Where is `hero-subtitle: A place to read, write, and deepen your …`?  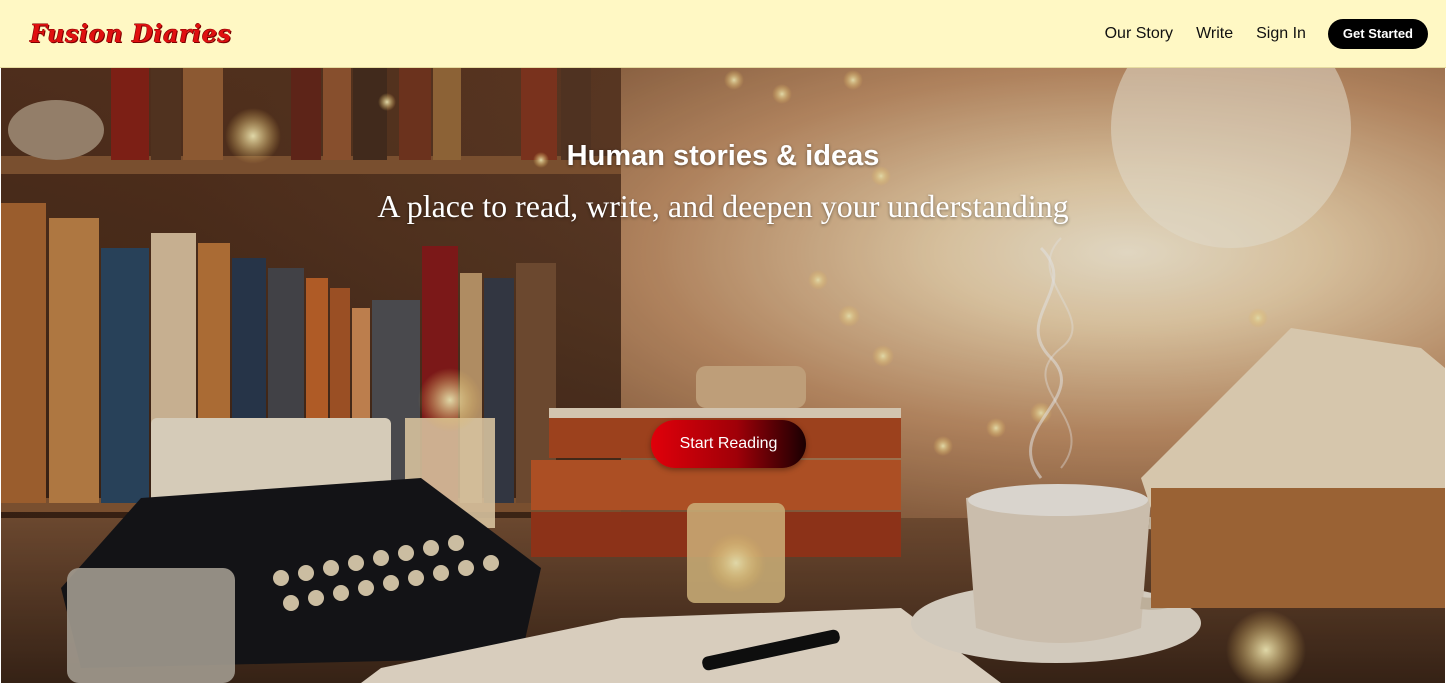 hero-subtitle: A place to read, write, and deepen your … is located at coordinates (723, 206).